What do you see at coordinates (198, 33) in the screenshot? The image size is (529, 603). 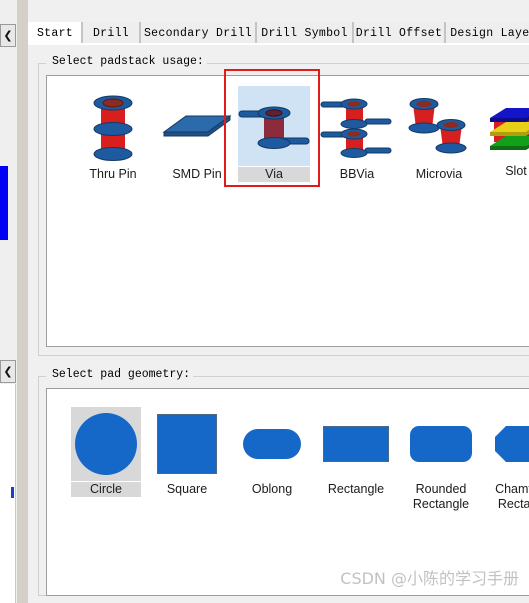 I see `tab-secondary-drill: Secondary Drill` at bounding box center [198, 33].